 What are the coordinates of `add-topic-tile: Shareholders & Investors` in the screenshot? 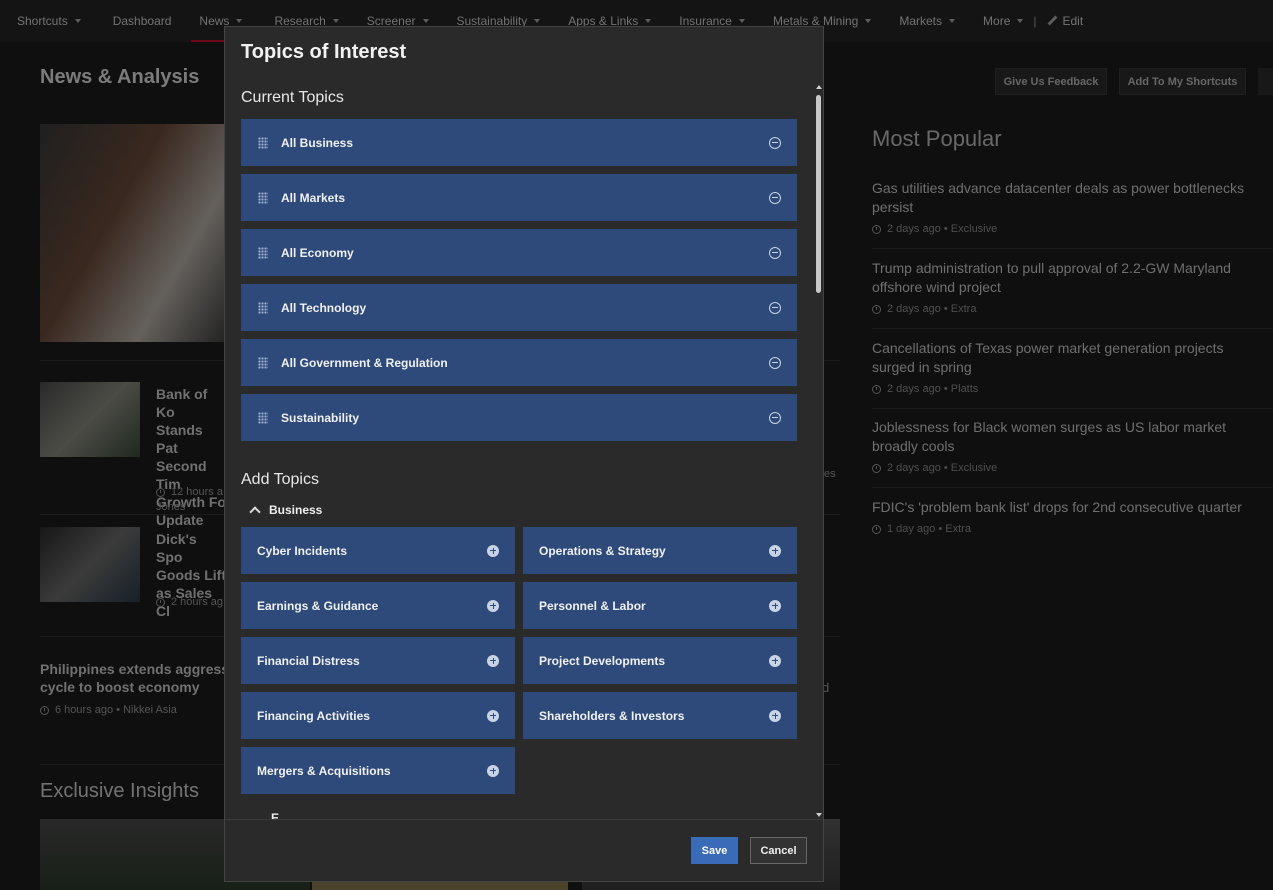 It's located at (660, 715).